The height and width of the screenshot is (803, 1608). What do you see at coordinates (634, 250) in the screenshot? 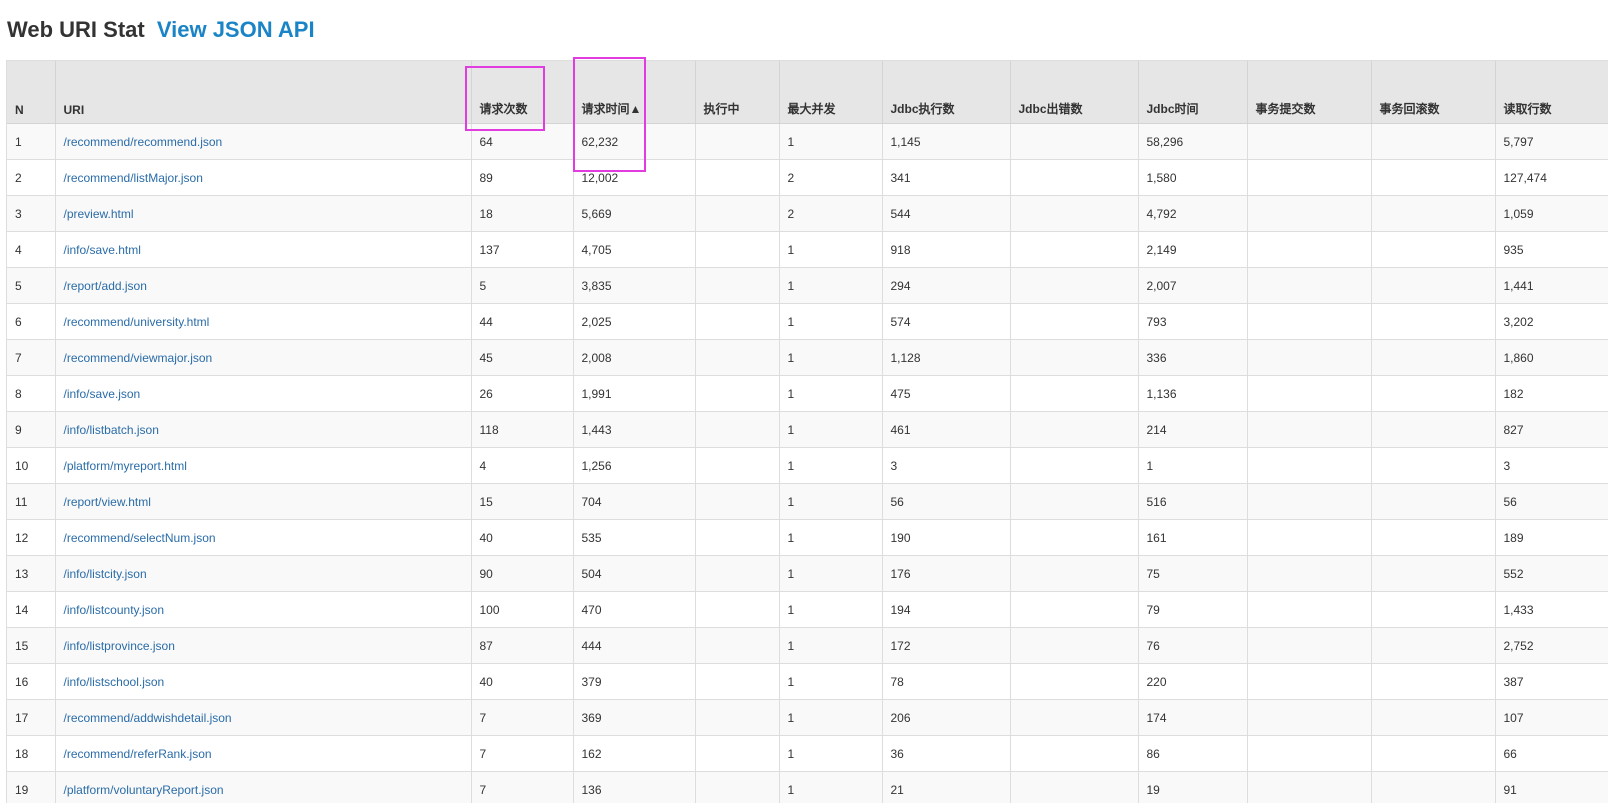
I see `request-time-cell: 4,705` at bounding box center [634, 250].